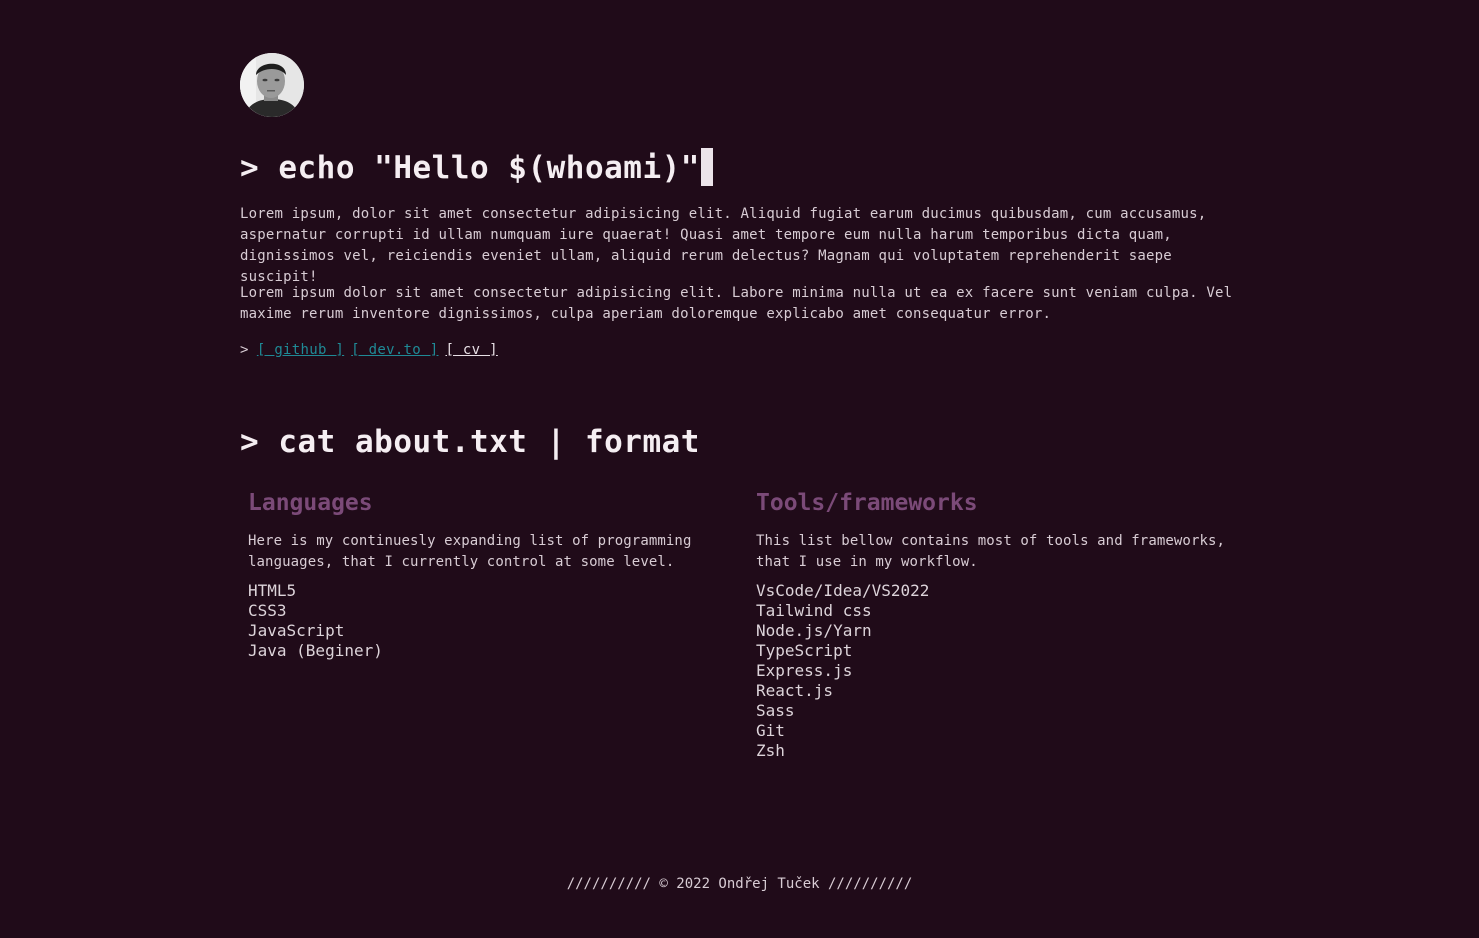 This screenshot has height=938, width=1479. What do you see at coordinates (489, 168) in the screenshot?
I see `hero-command-text: echo "Hello $(whoami)"` at bounding box center [489, 168].